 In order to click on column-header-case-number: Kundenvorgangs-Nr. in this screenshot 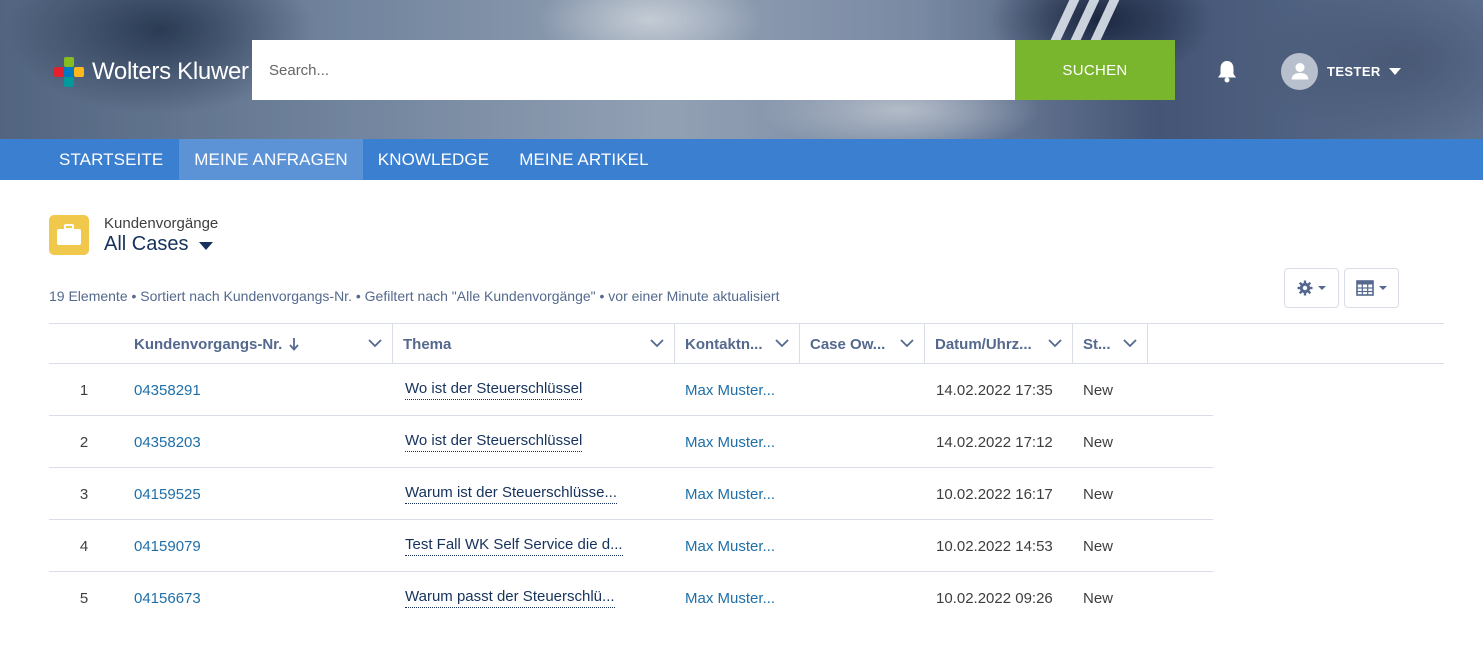, I will do `click(259, 344)`.